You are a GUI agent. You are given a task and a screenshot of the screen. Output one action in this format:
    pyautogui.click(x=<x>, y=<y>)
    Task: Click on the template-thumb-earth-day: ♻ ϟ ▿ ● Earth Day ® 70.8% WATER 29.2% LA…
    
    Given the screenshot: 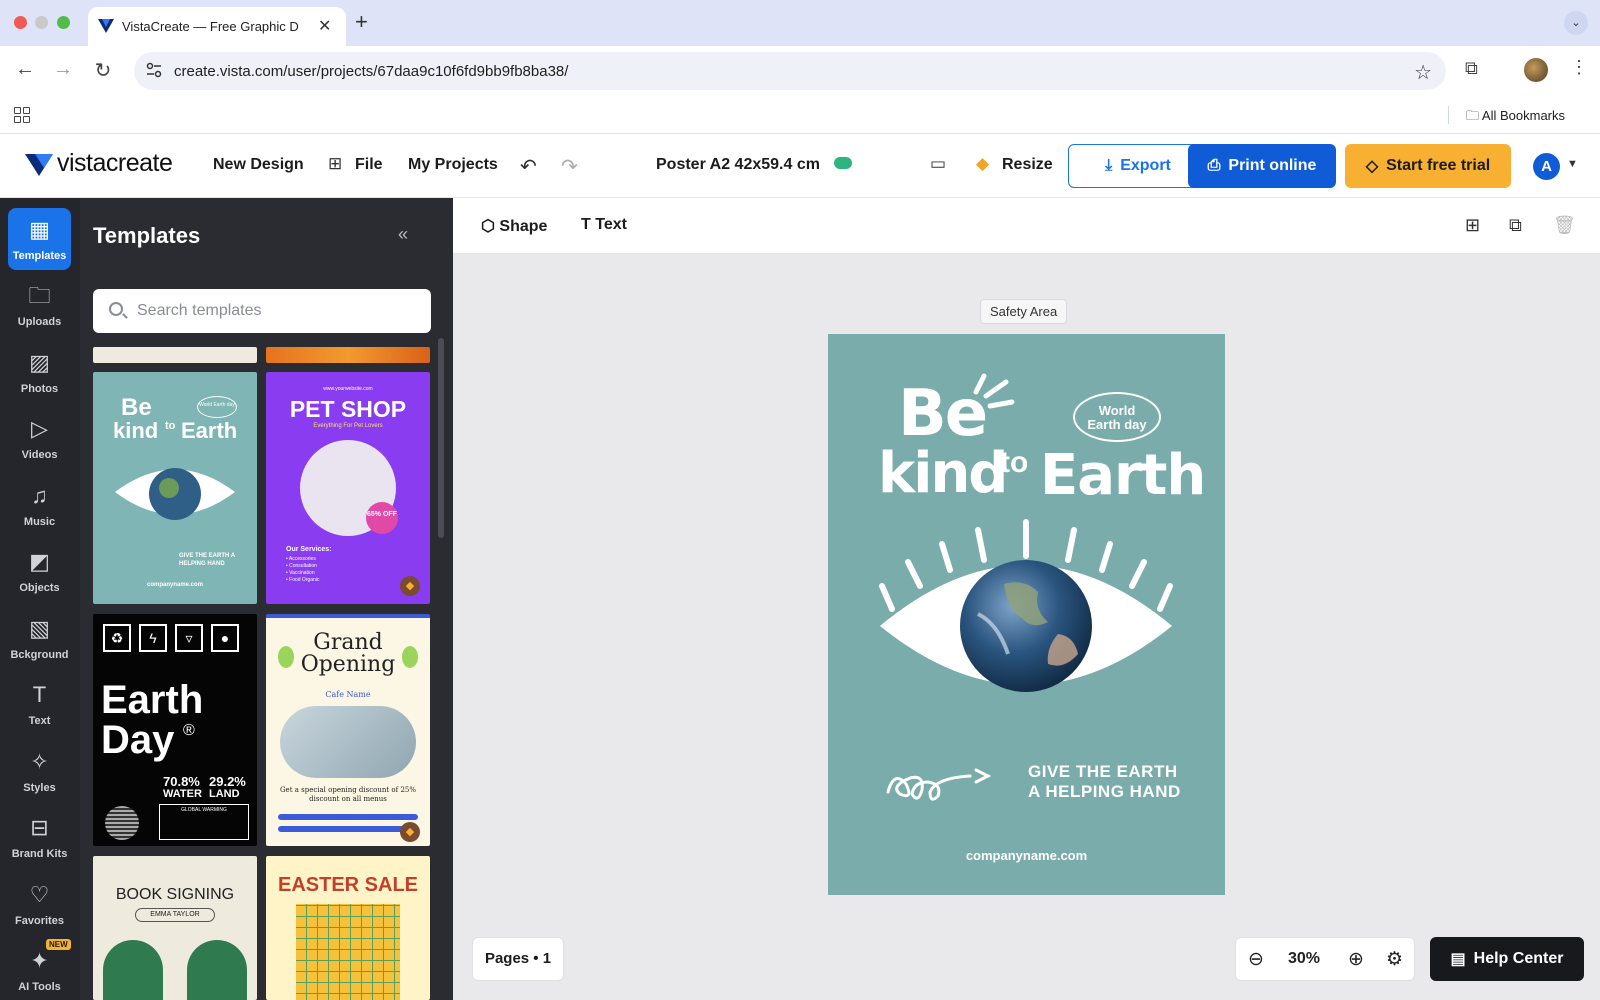 What is the action you would take?
    pyautogui.click(x=175, y=730)
    